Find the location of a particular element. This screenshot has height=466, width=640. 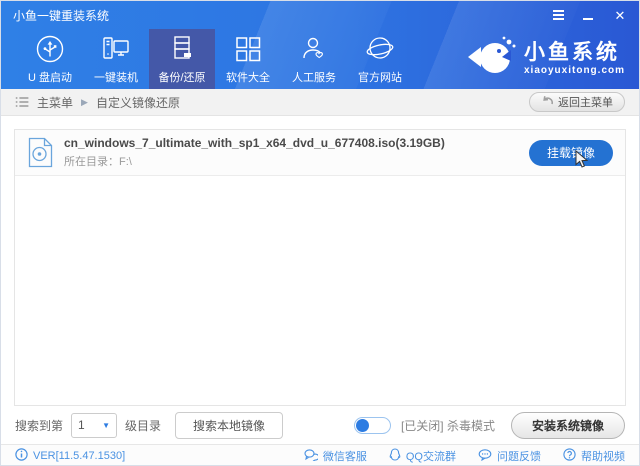

menu-icon is located at coordinates (560, 15).